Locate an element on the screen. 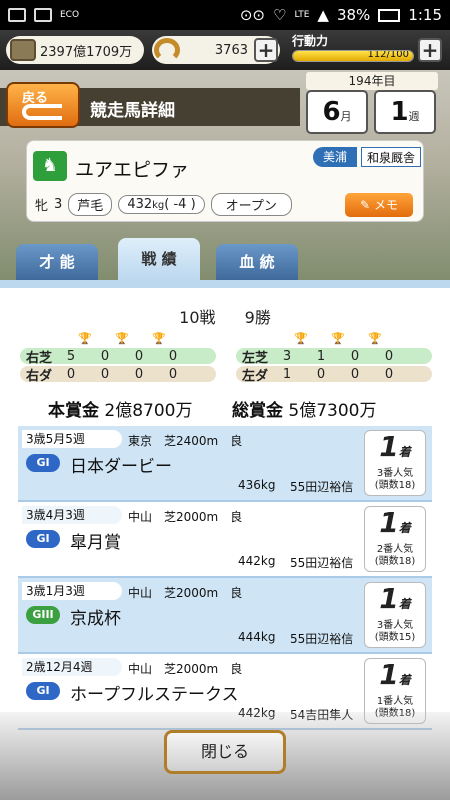  win-count: 9勝 is located at coordinates (257, 317).